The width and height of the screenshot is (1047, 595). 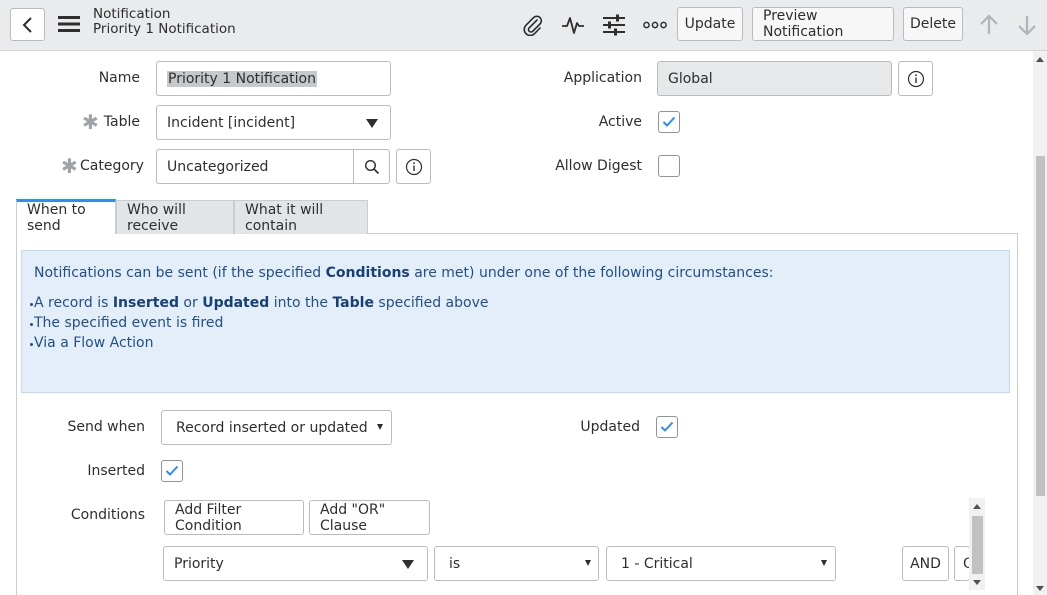 I want to click on arrow-down-icon, so click(x=1027, y=25).